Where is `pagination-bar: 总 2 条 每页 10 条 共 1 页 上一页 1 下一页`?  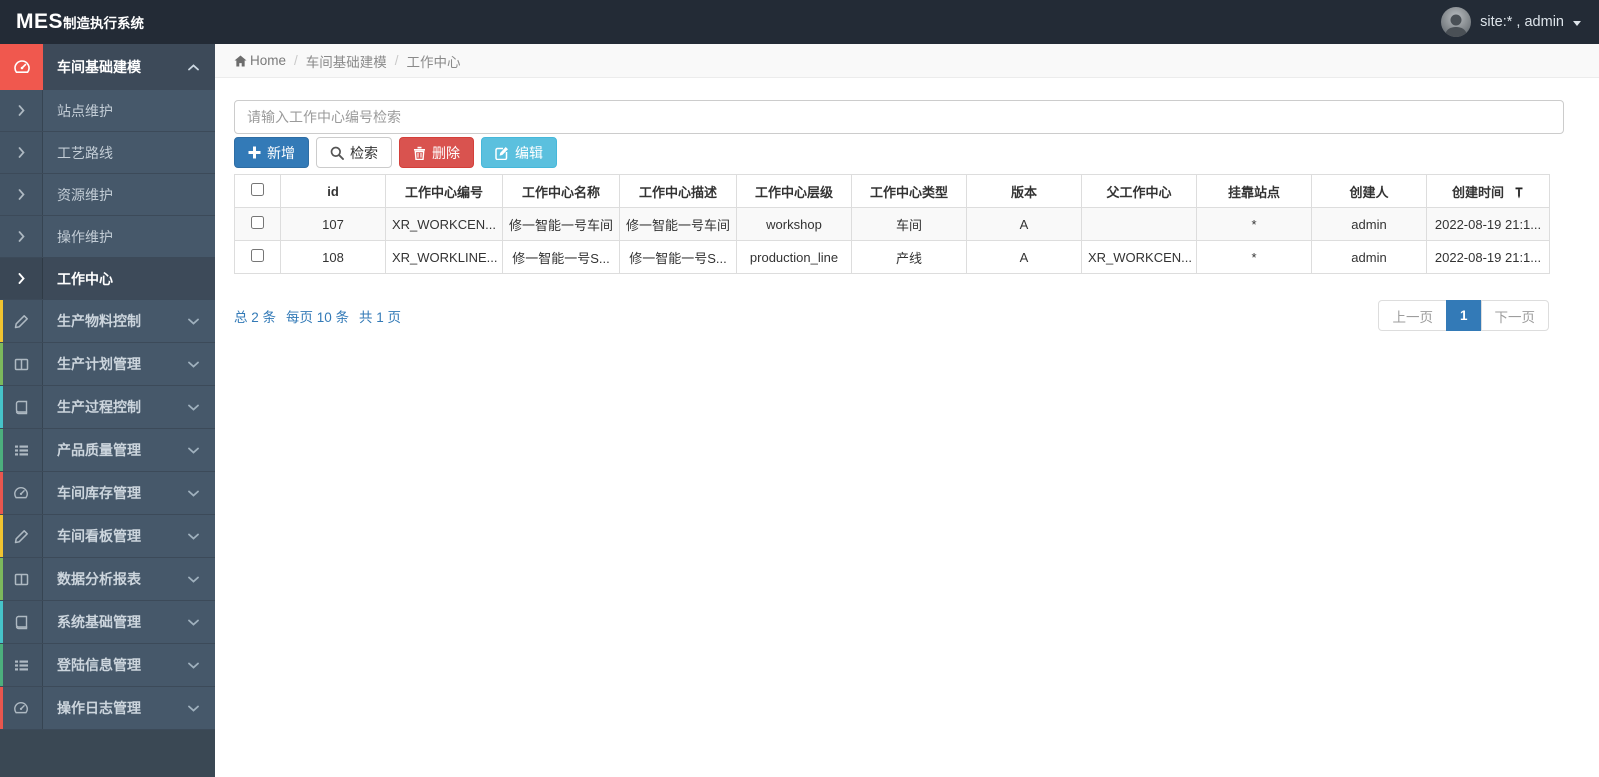 pagination-bar: 总 2 条 每页 10 条 共 1 页 上一页 1 下一页 is located at coordinates (891, 315).